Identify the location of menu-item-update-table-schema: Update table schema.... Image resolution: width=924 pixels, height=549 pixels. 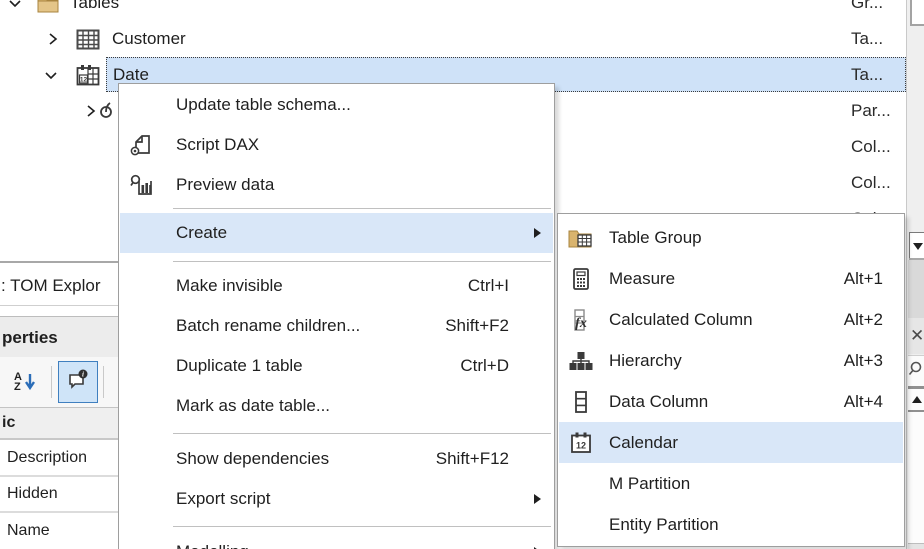
(336, 105).